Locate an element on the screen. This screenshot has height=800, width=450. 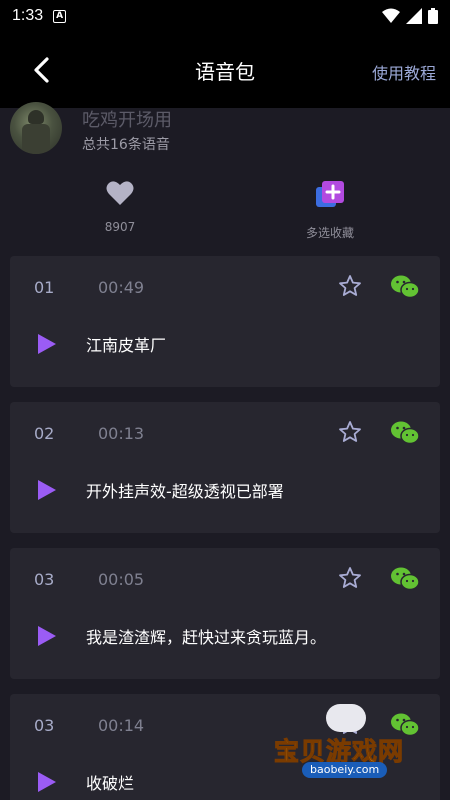
voice-duration: 00:13 is located at coordinates (121, 433).